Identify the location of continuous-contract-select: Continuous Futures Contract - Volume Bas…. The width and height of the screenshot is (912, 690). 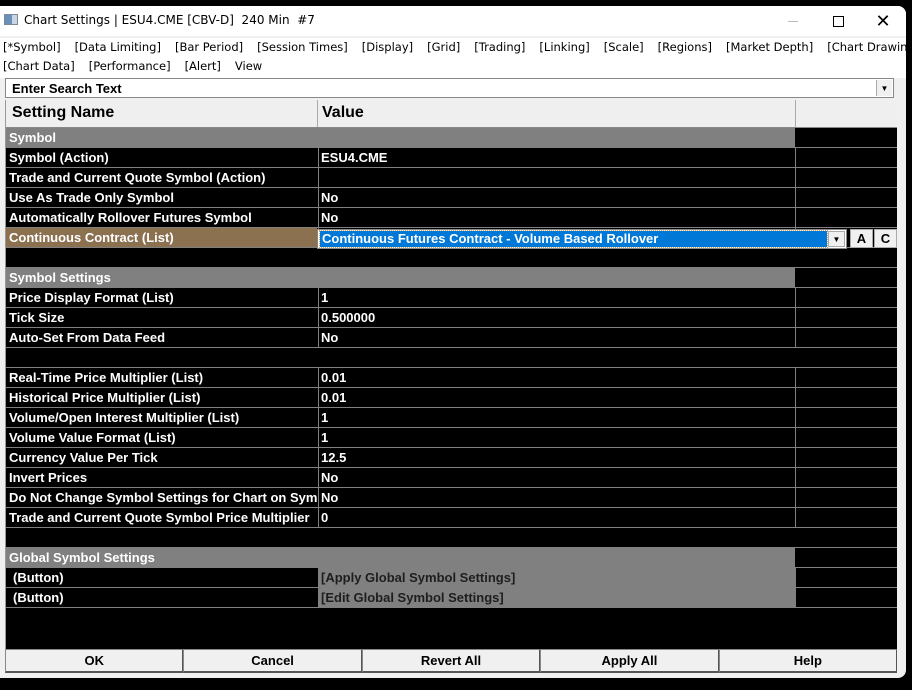
(582, 239).